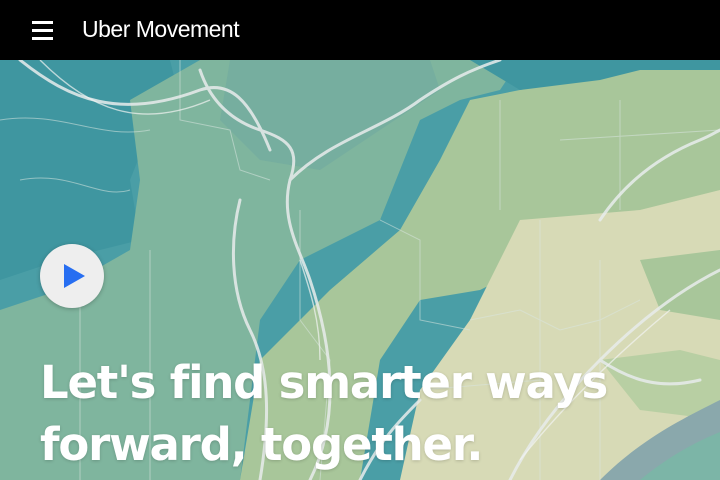  I want to click on play-icon, so click(74, 276).